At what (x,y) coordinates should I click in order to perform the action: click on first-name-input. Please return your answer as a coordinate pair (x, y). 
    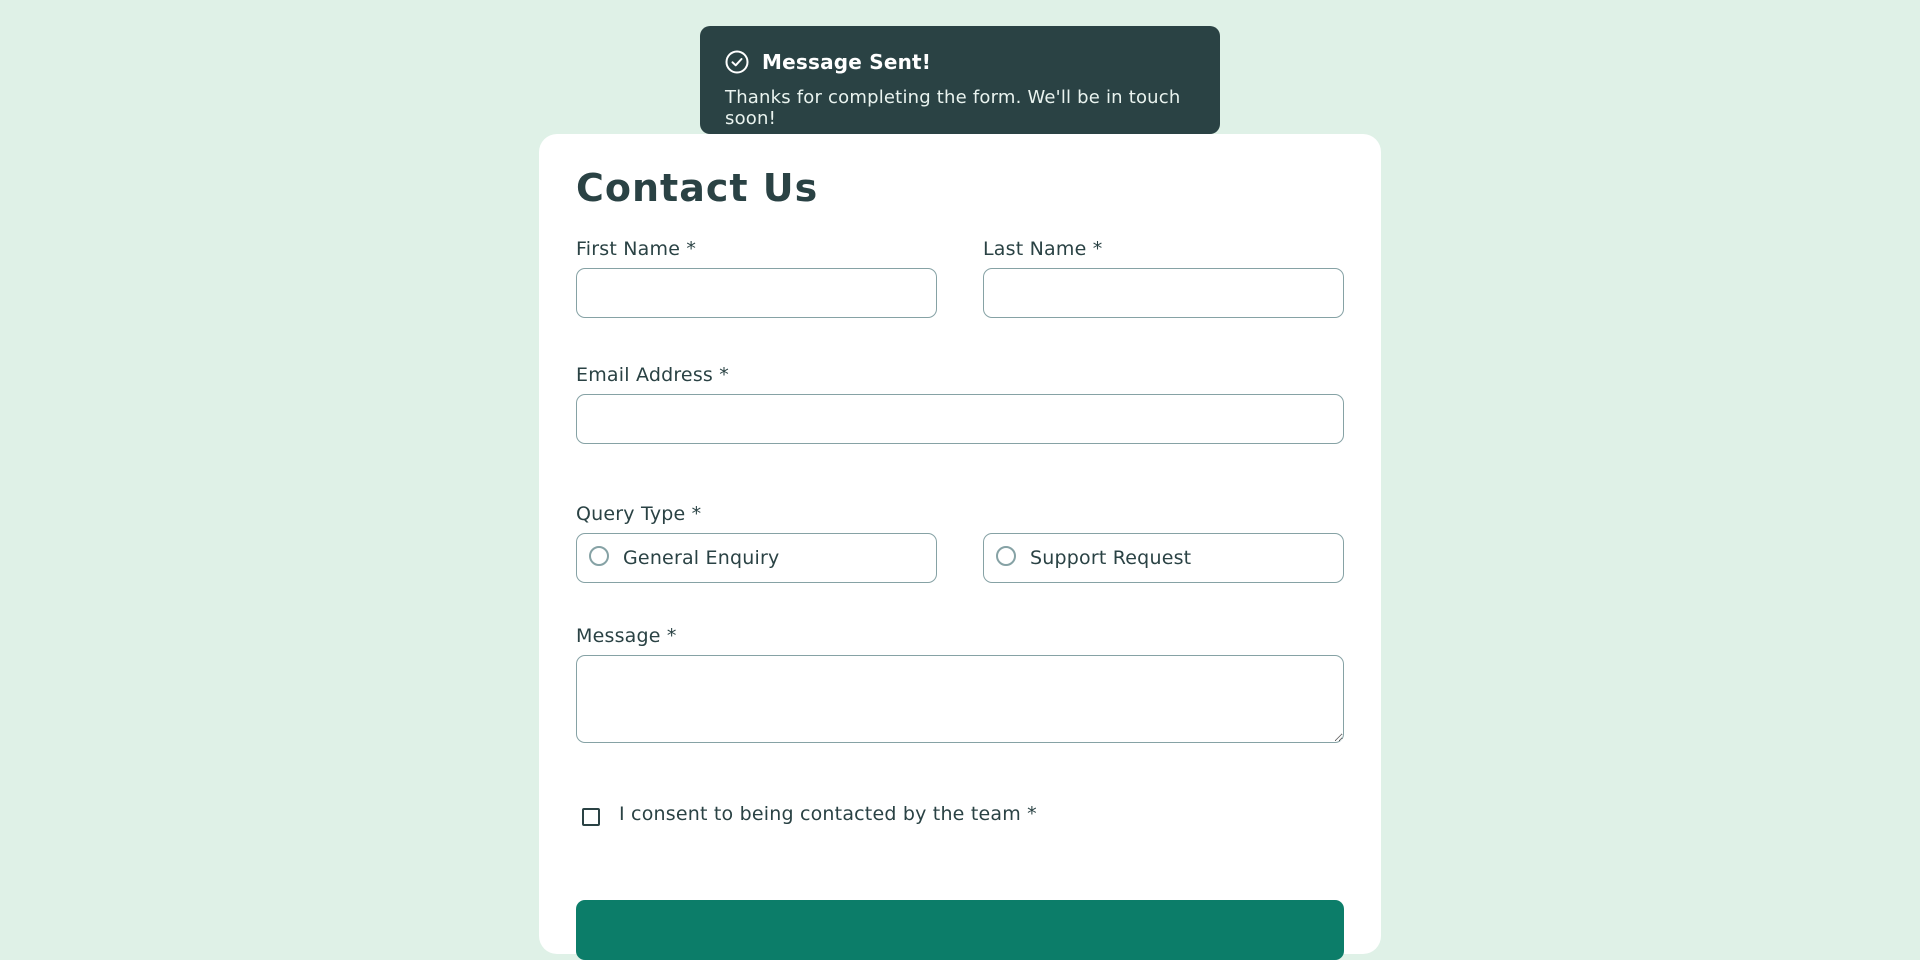
    Looking at the image, I should click on (756, 293).